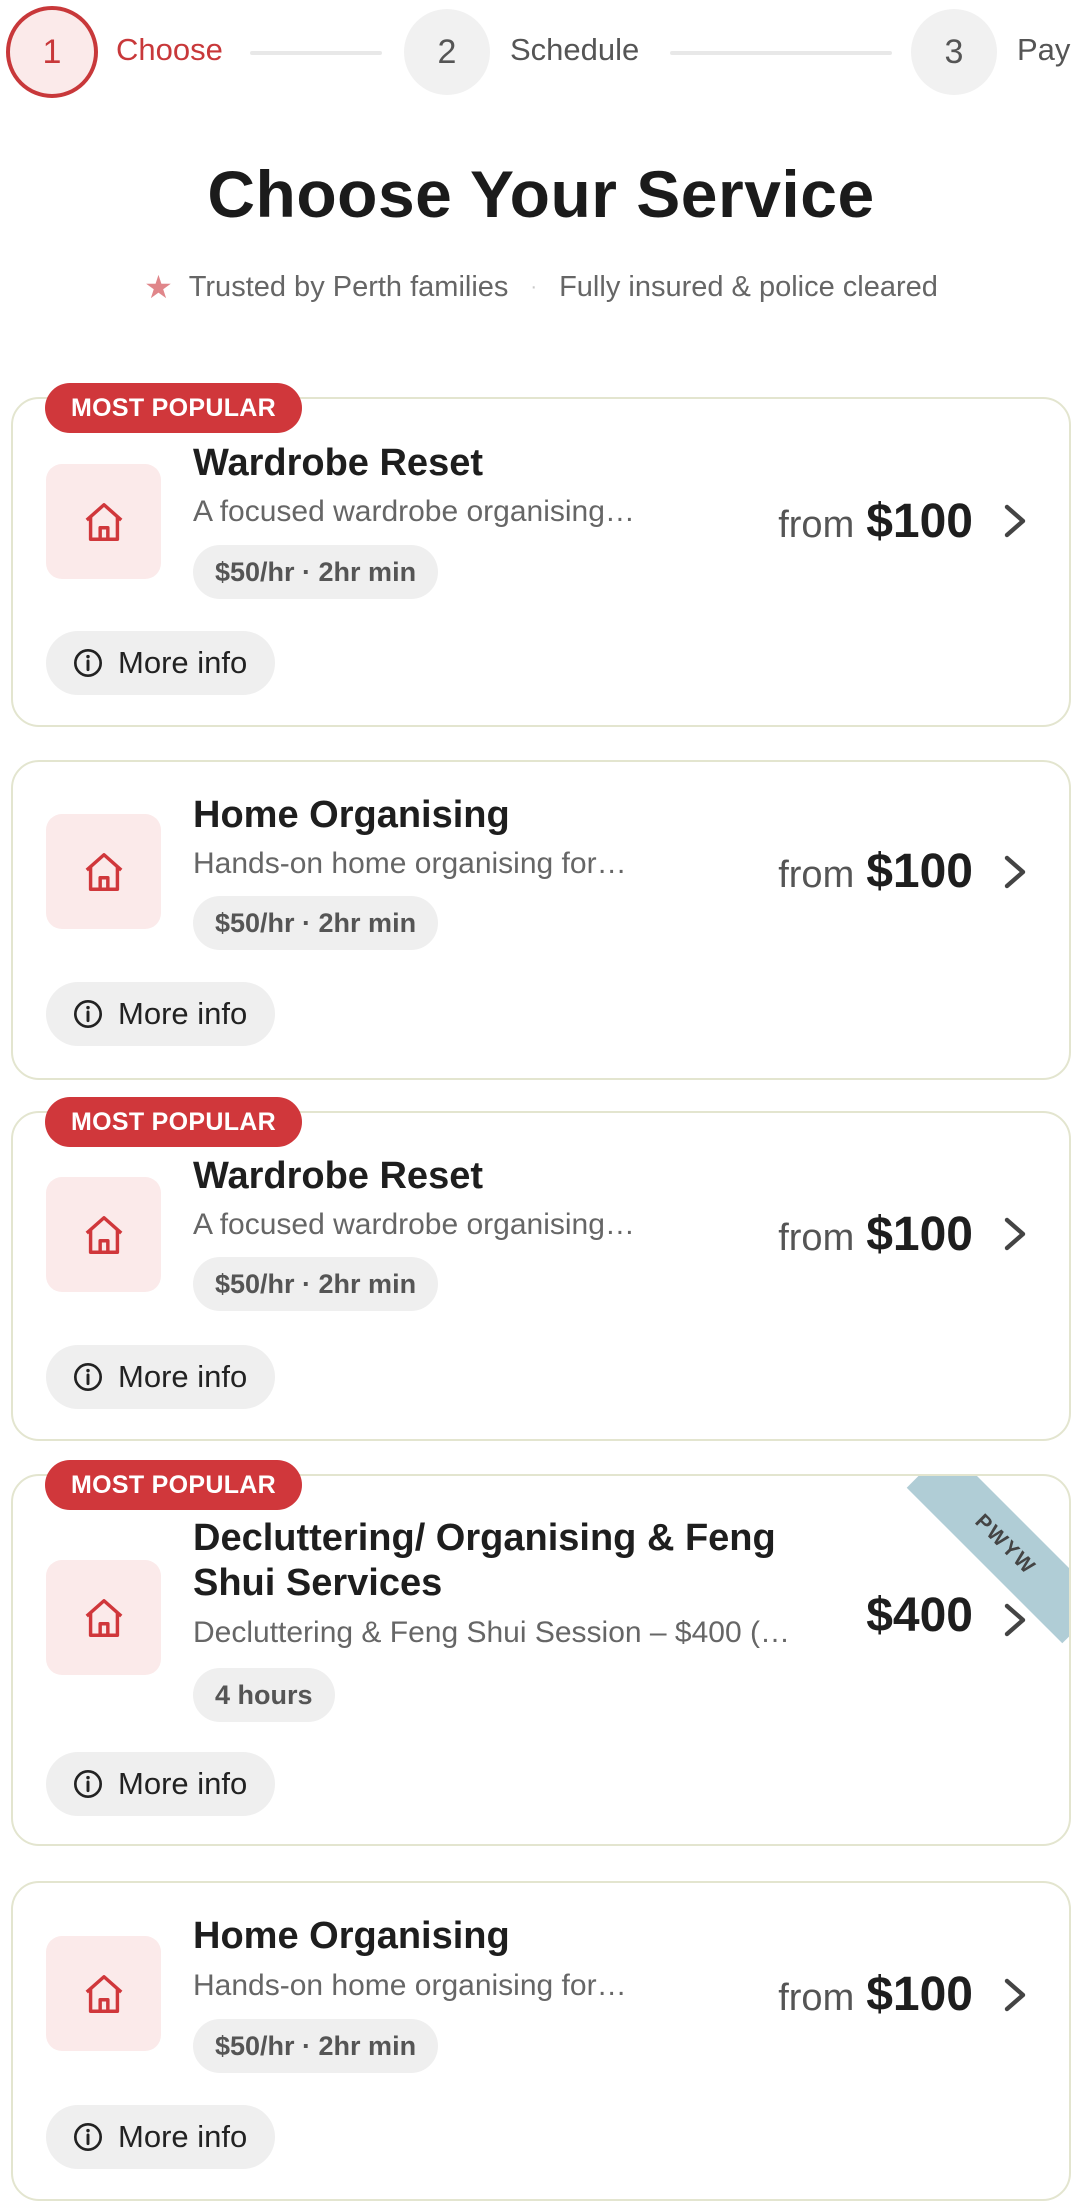  Describe the element at coordinates (575, 49) in the screenshot. I see `step-2-label: Schedule` at that location.